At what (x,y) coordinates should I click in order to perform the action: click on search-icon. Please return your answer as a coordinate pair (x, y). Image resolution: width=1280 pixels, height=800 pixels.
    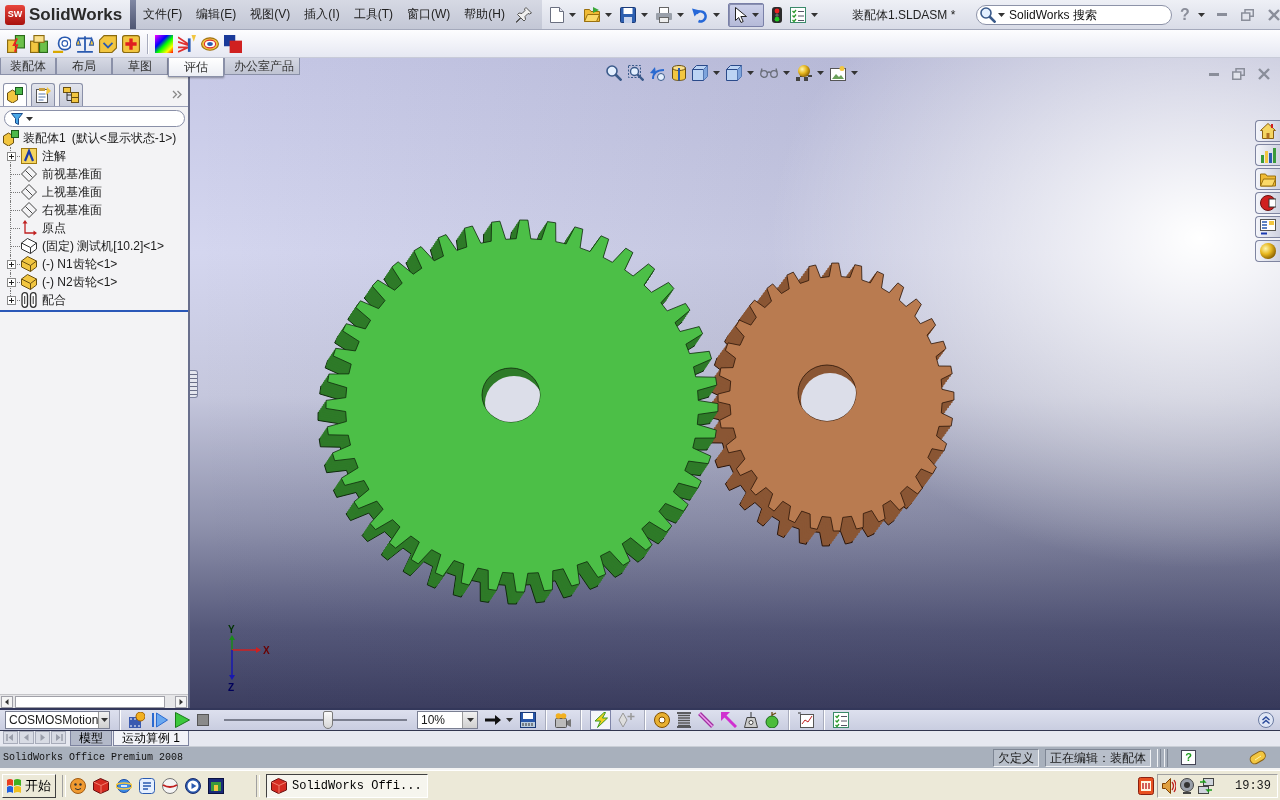
    Looking at the image, I should click on (988, 14).